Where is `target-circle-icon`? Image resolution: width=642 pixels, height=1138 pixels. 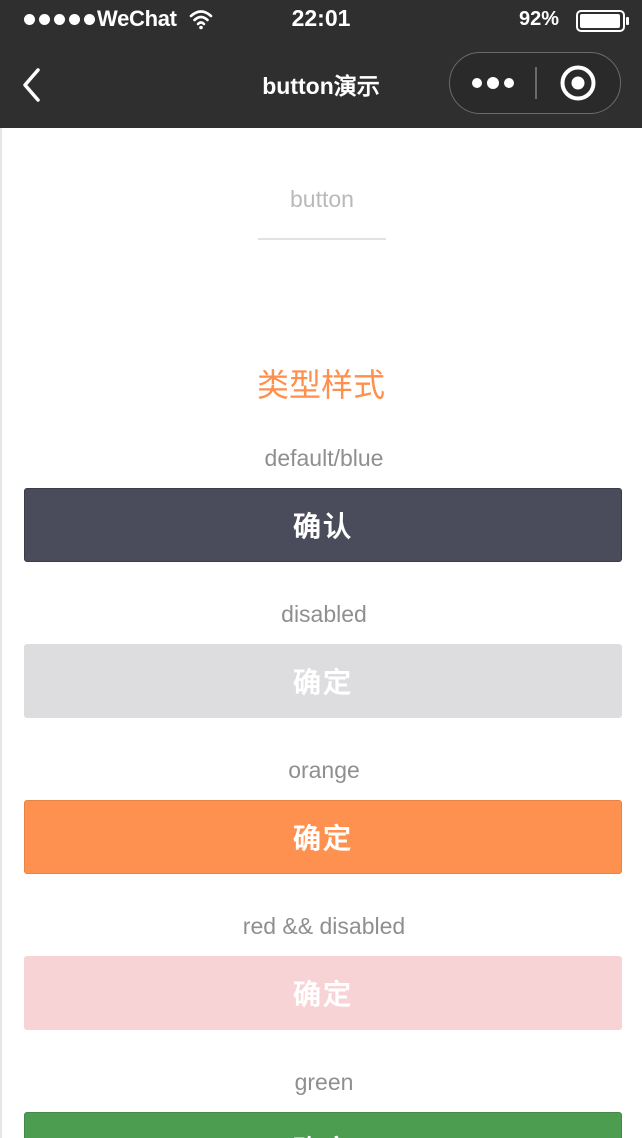 target-circle-icon is located at coordinates (578, 82).